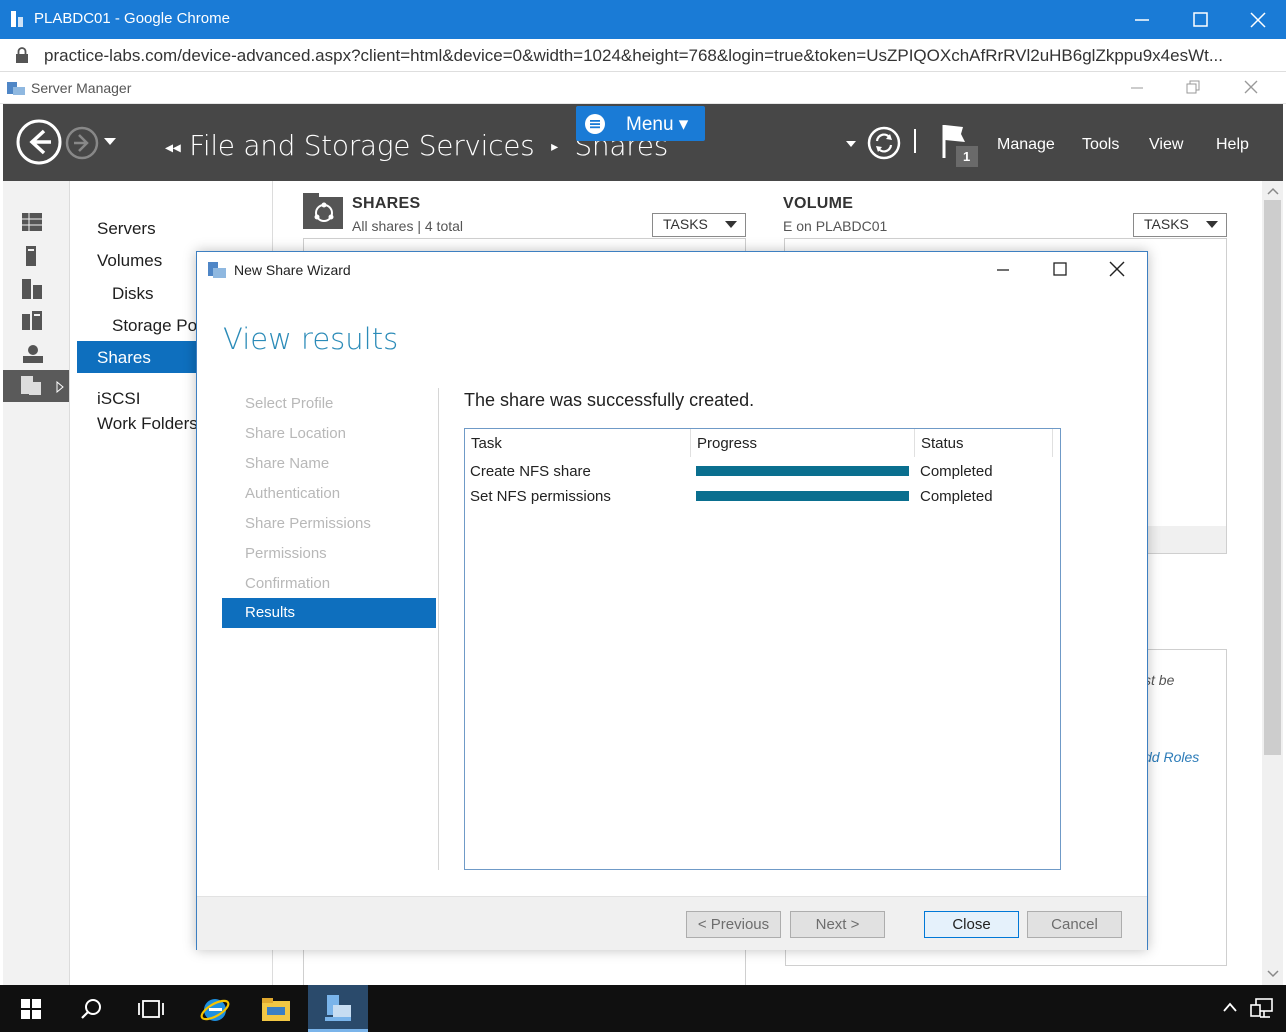 The width and height of the screenshot is (1286, 1032). What do you see at coordinates (818, 203) in the screenshot?
I see `volume-tile-title: VOLUME` at bounding box center [818, 203].